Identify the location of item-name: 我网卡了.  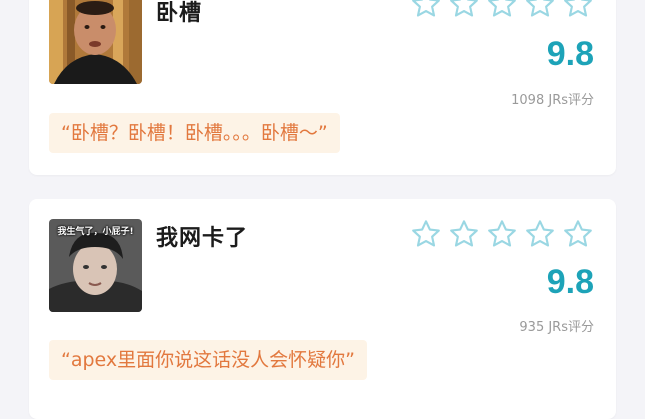
(202, 238).